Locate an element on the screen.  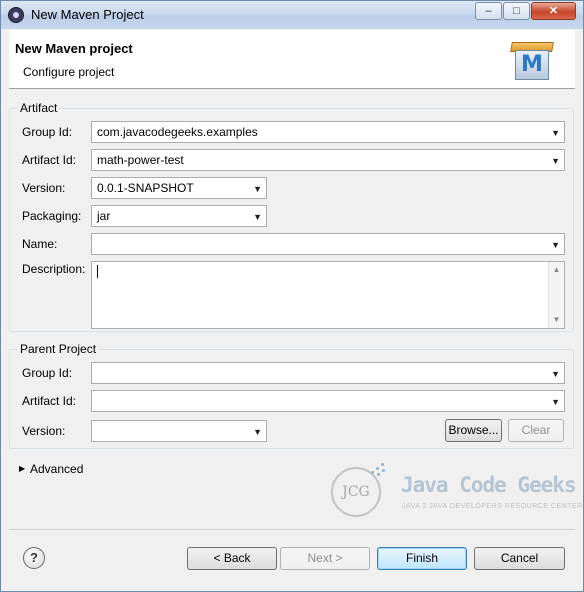
expand-arrow-icon: ▶ is located at coordinates (22, 468).